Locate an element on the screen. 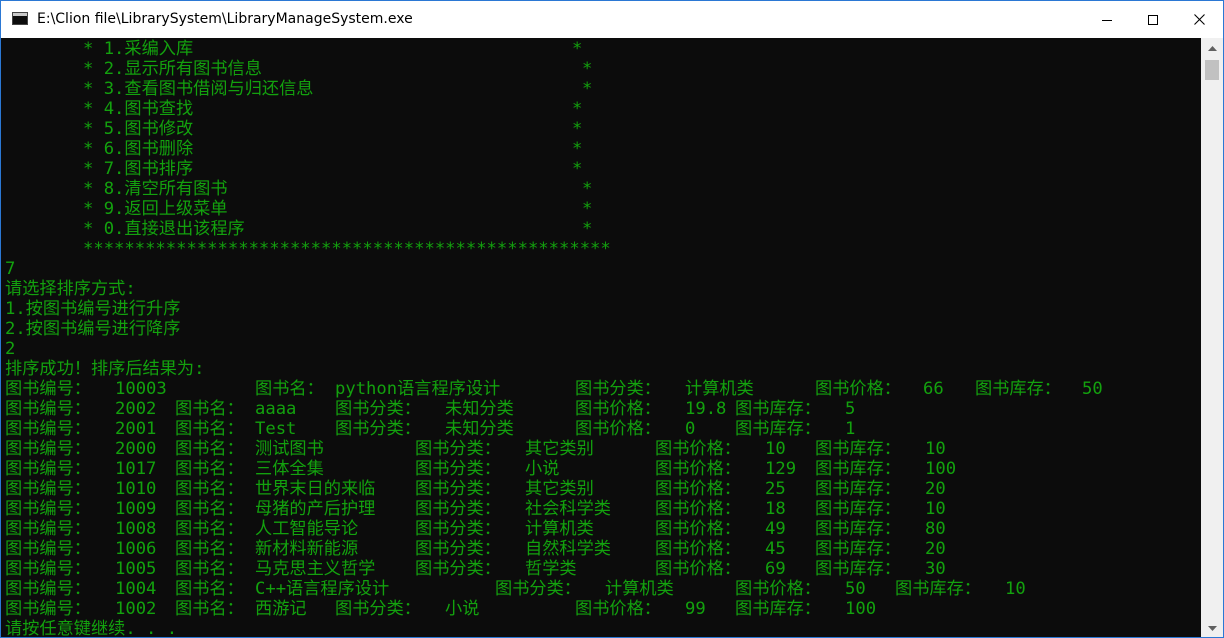 This screenshot has width=1224, height=638. book-category-value: 未知分类 is located at coordinates (479, 429).